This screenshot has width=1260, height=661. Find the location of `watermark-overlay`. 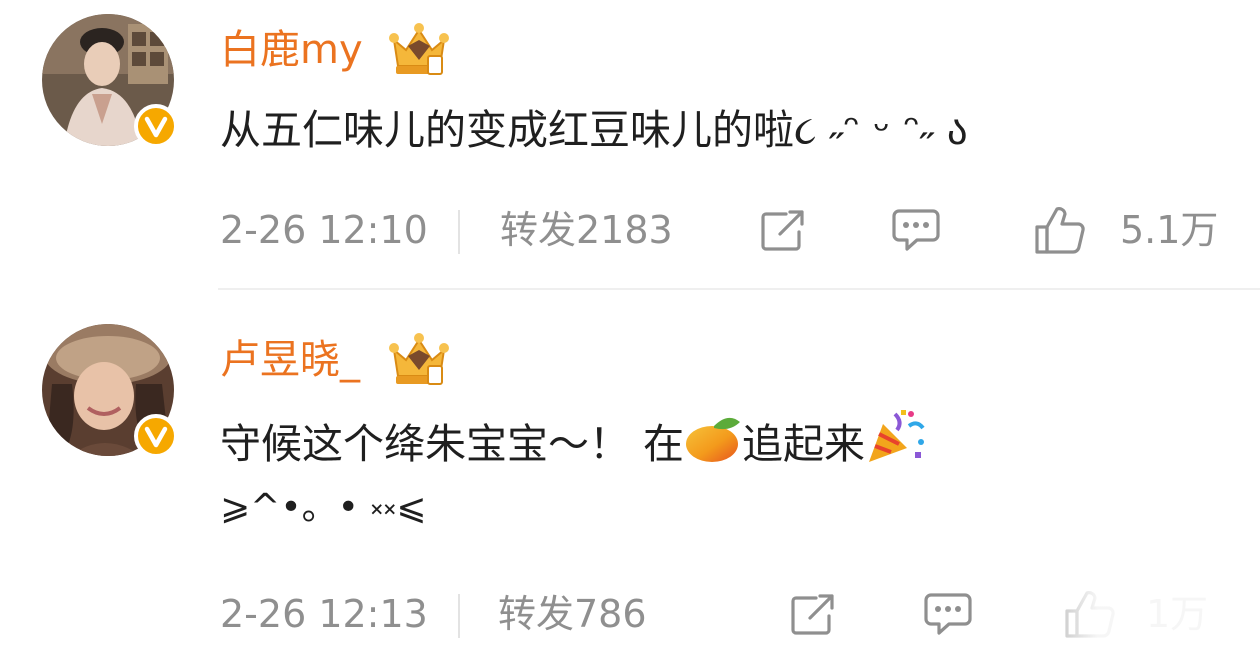

watermark-overlay is located at coordinates (1135, 625).